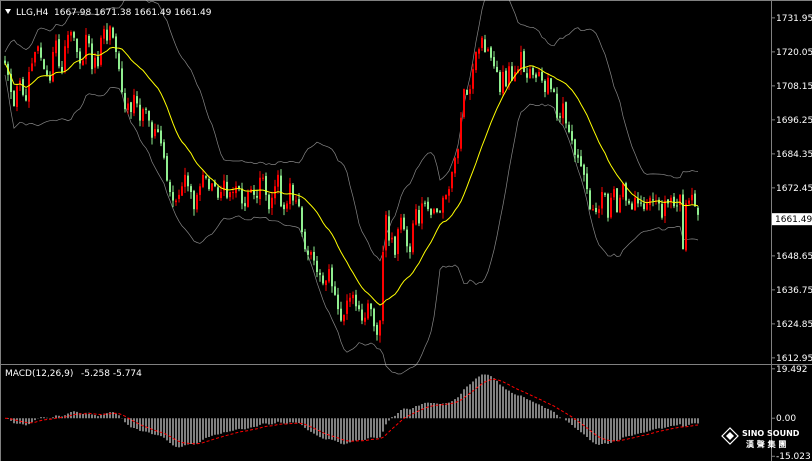 Image resolution: width=812 pixels, height=461 pixels. I want to click on macd-tick-label: 19.492, so click(792, 370).